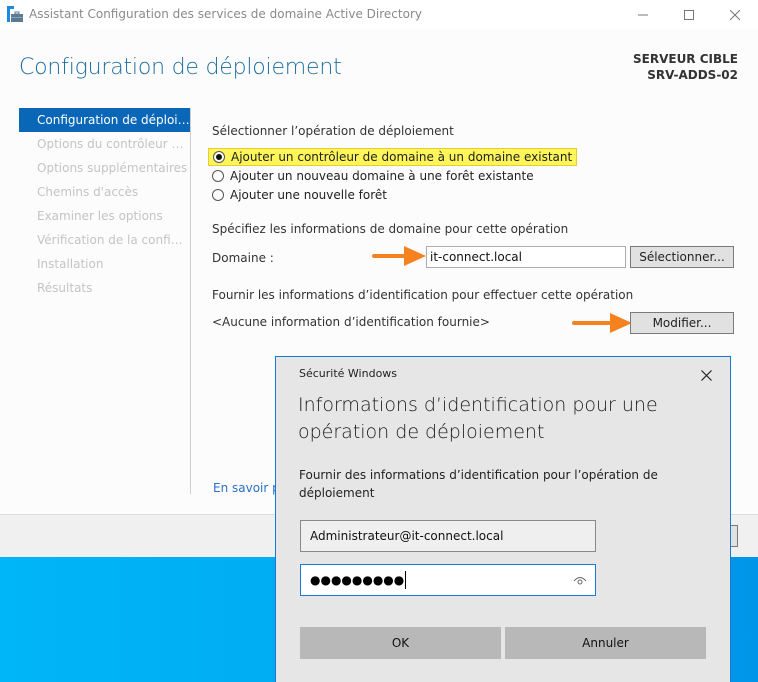 The height and width of the screenshot is (682, 758). Describe the element at coordinates (605, 643) in the screenshot. I see `cancel-button: Annuler` at that location.